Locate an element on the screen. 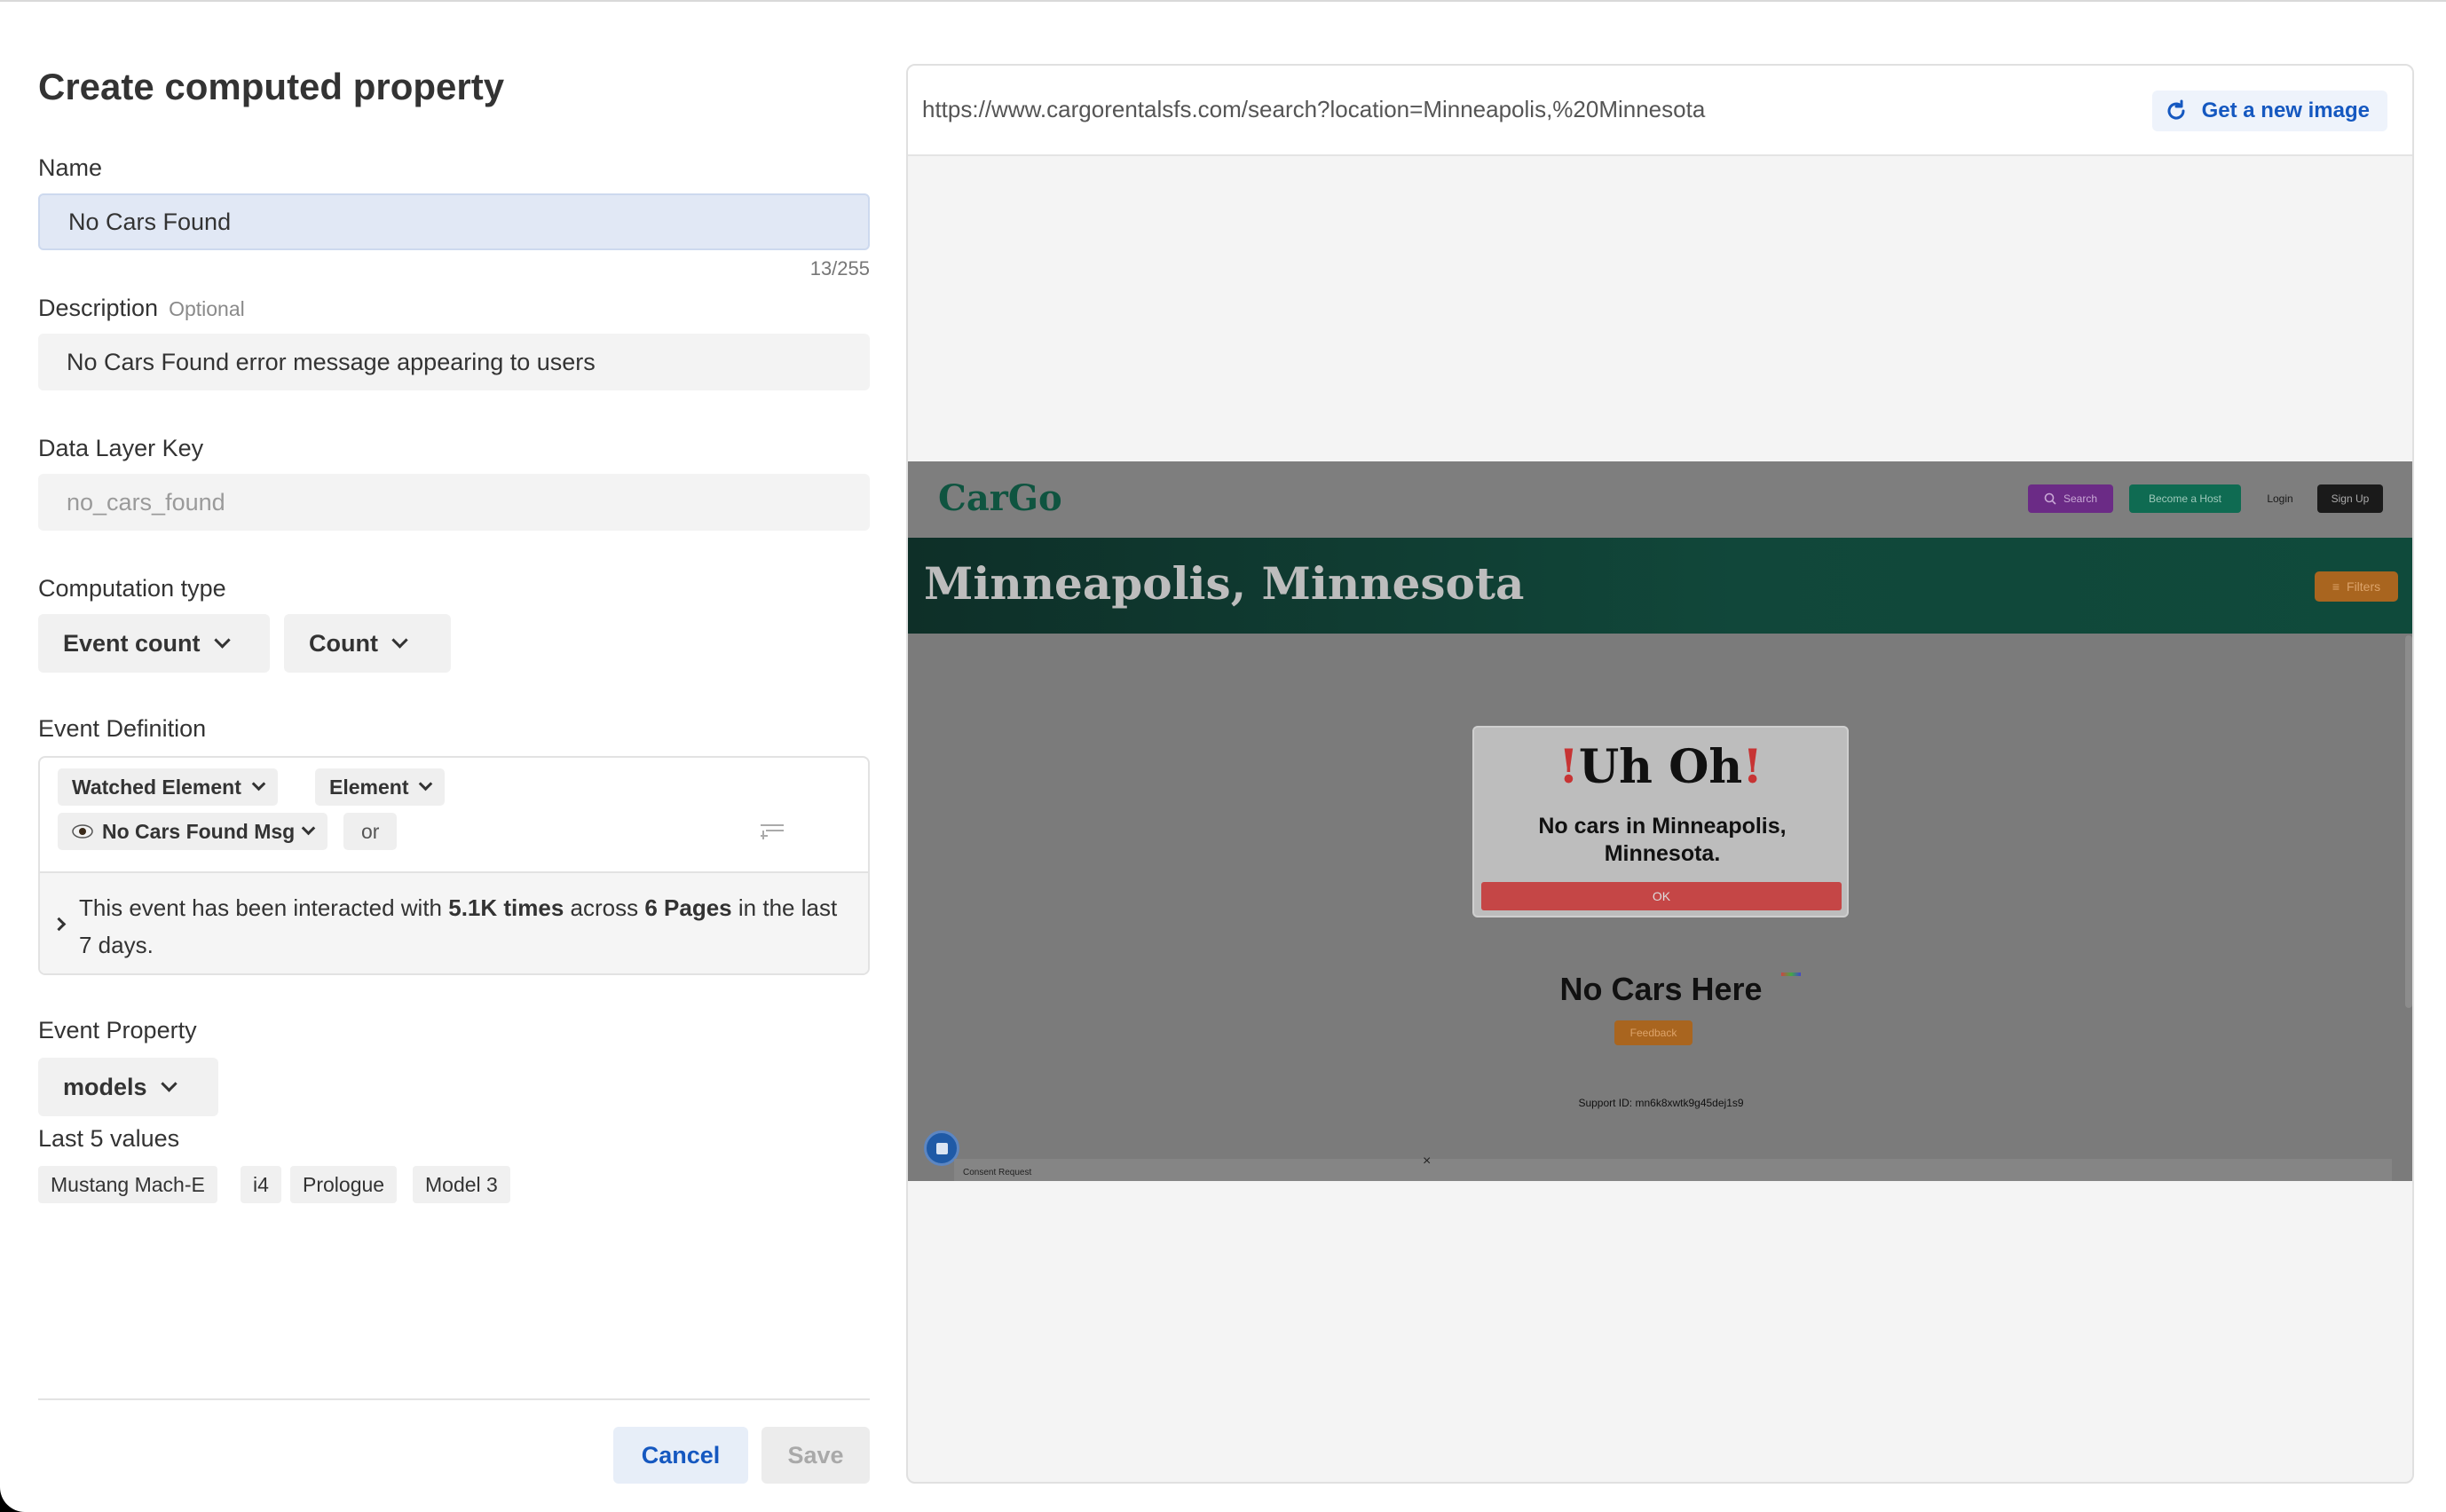 This screenshot has width=2446, height=1512. site-consent-title: Consent Request is located at coordinates (997, 1172).